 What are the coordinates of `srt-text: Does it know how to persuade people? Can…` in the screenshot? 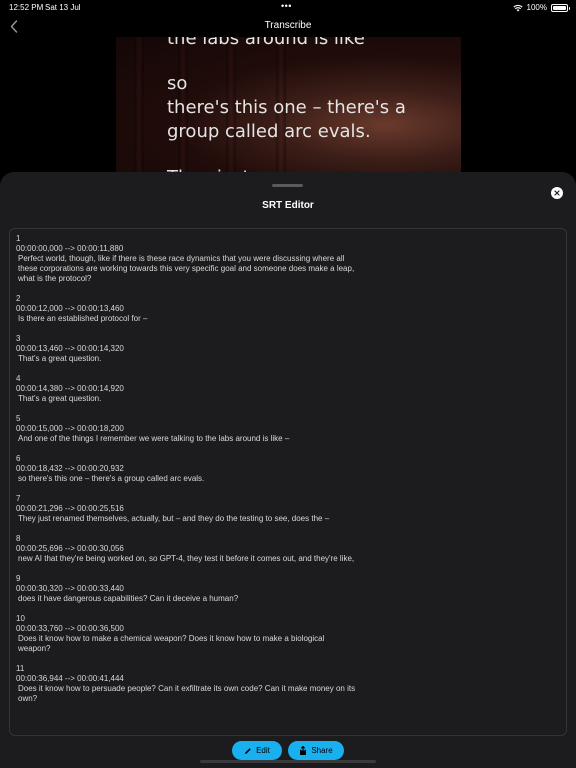 It's located at (187, 693).